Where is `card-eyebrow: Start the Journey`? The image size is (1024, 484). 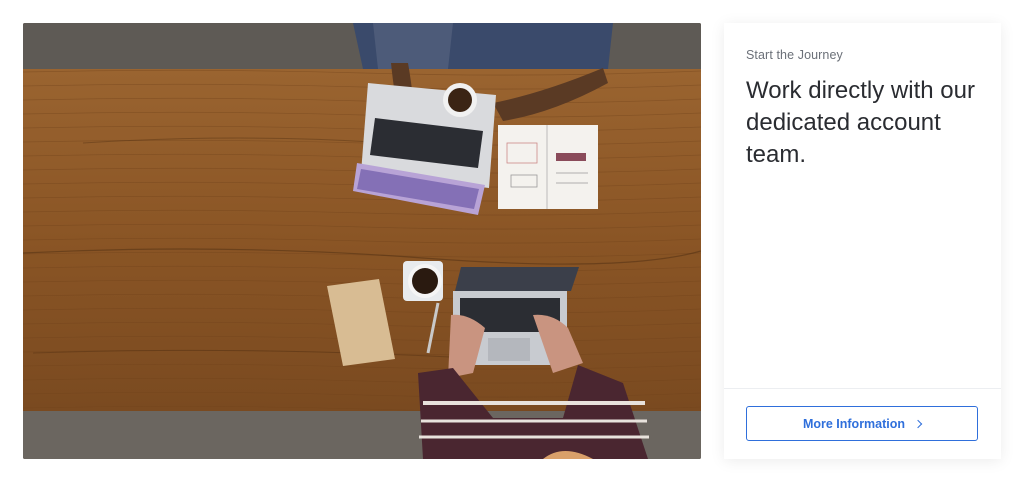 card-eyebrow: Start the Journey is located at coordinates (794, 55).